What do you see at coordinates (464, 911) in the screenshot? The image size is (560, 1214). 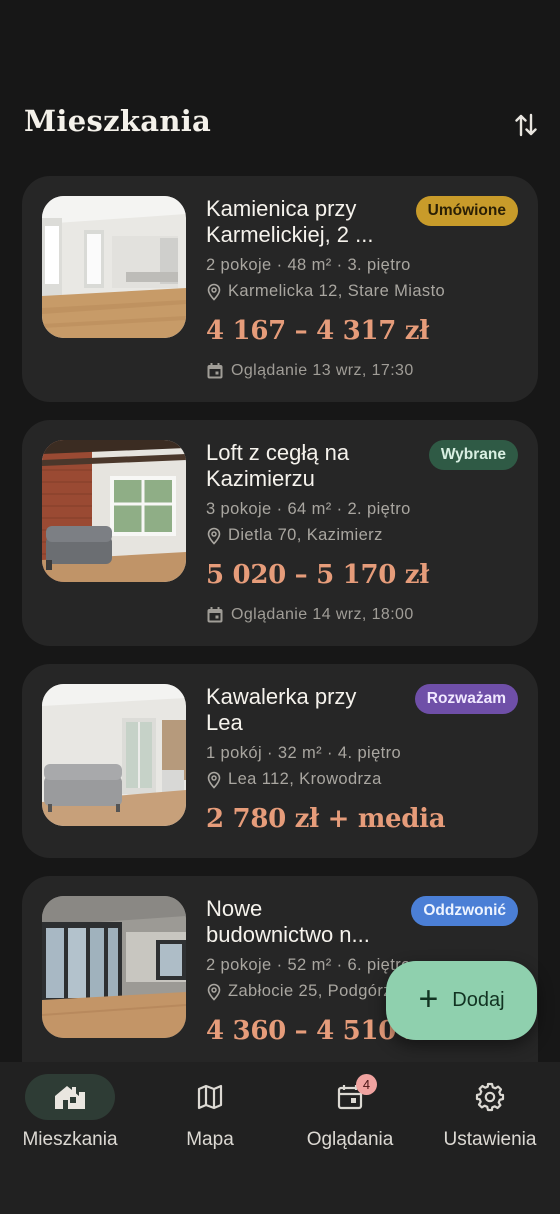 I see `status-badge: Oddzwonić` at bounding box center [464, 911].